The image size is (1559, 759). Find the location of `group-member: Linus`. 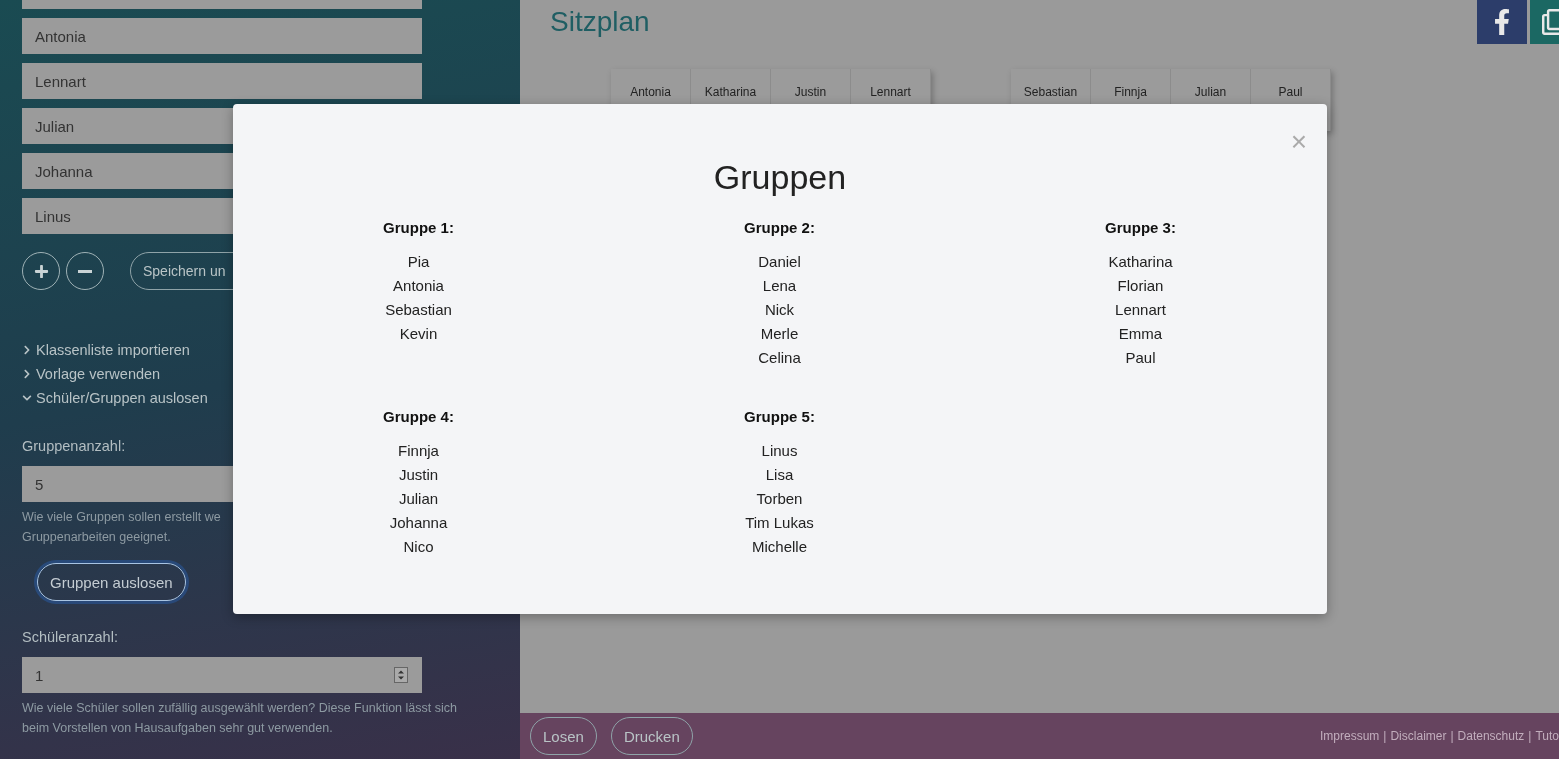

group-member: Linus is located at coordinates (779, 451).